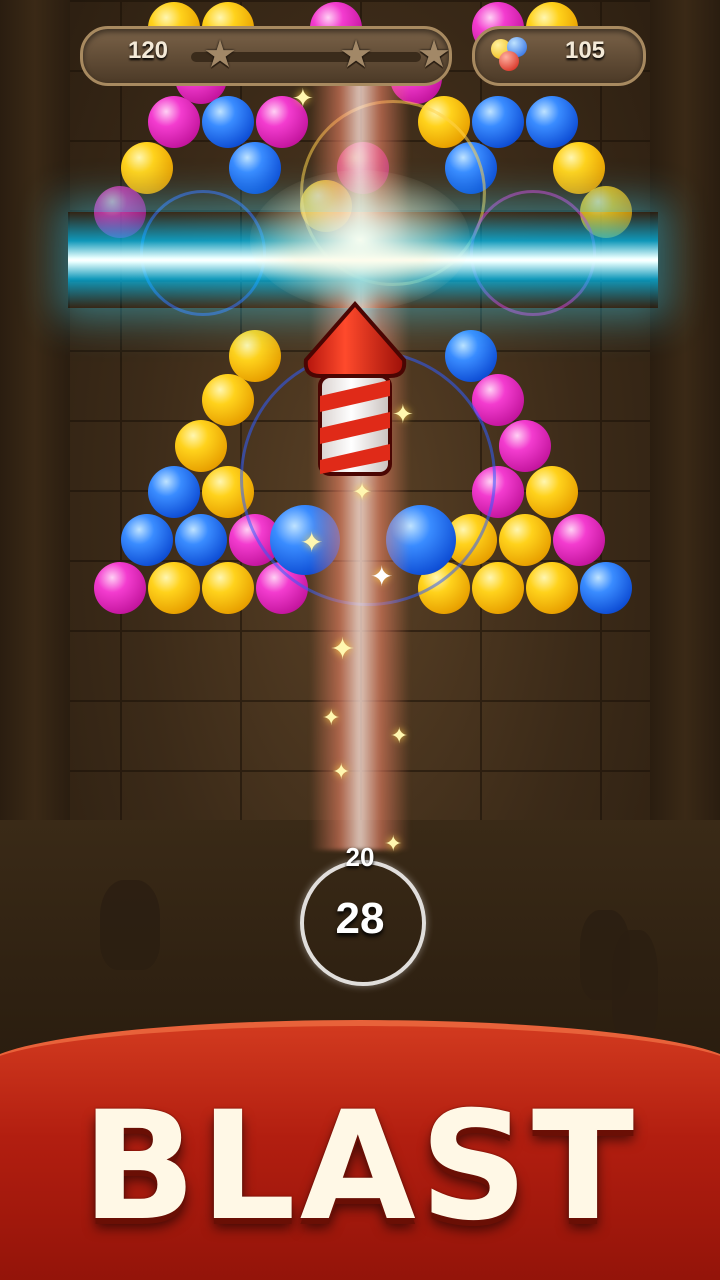  I want to click on score-value: 120, so click(148, 50).